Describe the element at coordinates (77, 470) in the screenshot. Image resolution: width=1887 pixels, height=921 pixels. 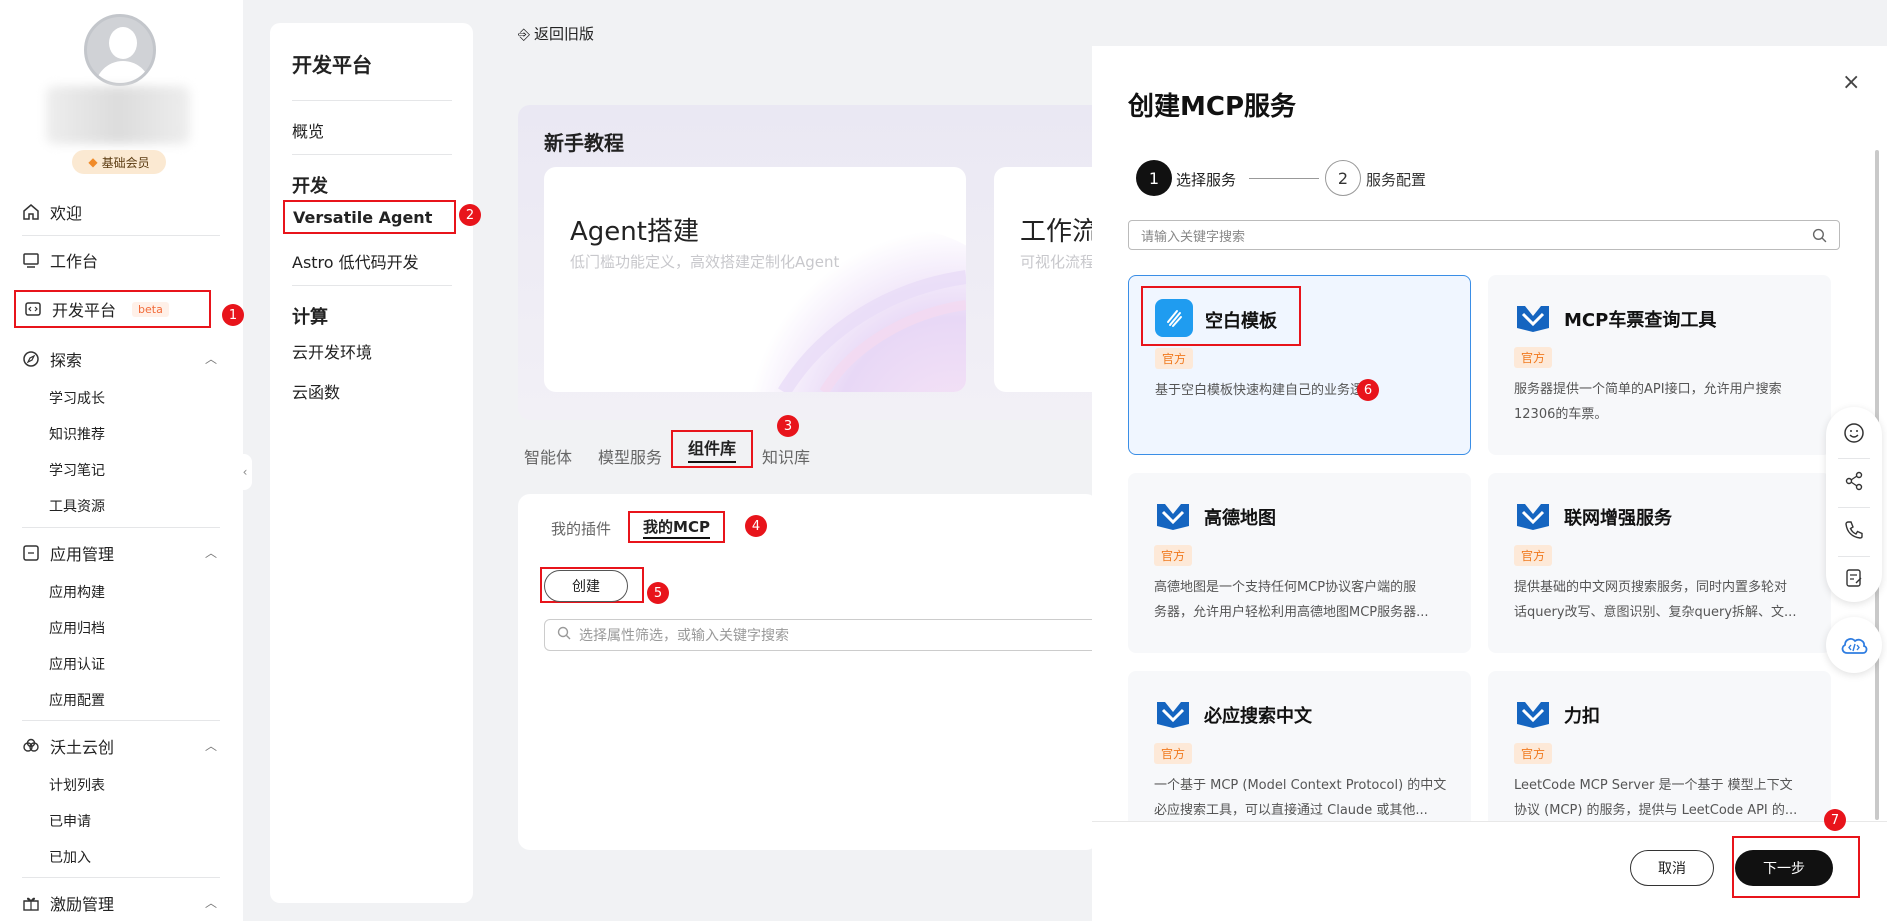
I see `nav-explore-item: 学习笔记` at that location.